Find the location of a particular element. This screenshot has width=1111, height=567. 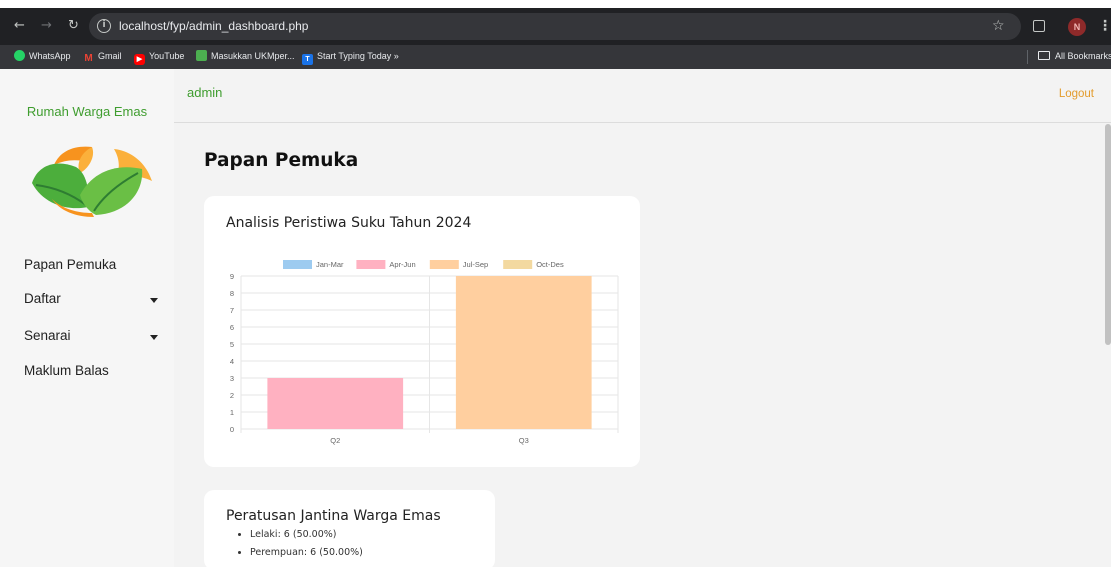

legend-label: Jan-Mar is located at coordinates (330, 264).